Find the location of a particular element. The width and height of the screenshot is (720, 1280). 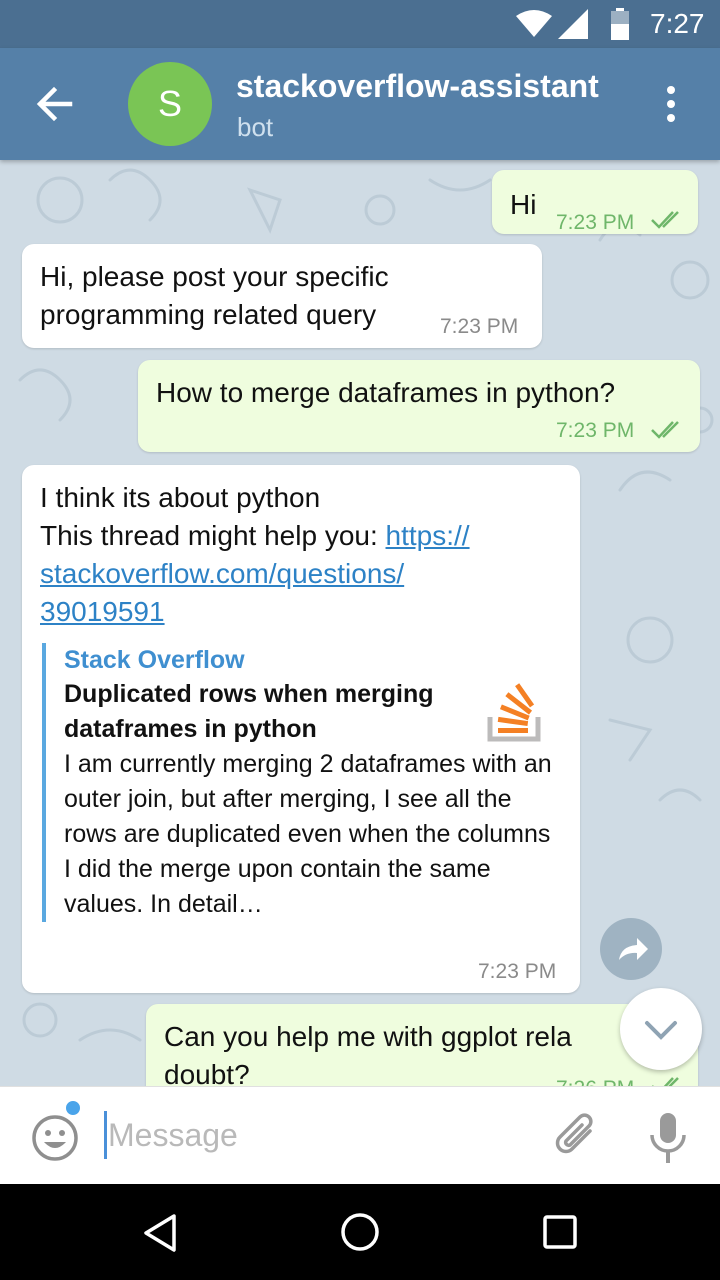

chevron-down-icon is located at coordinates (661, 1030).